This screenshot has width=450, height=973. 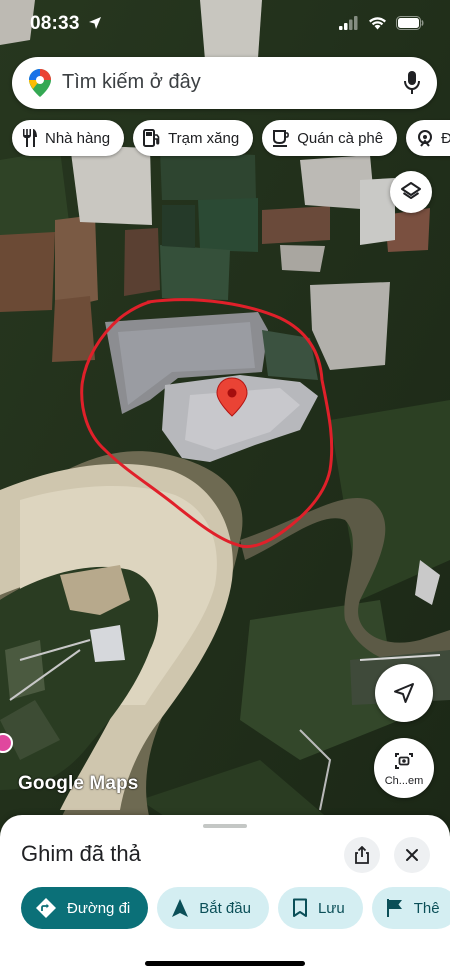 I want to click on chip-coffee: Quán cà phê, so click(x=330, y=138).